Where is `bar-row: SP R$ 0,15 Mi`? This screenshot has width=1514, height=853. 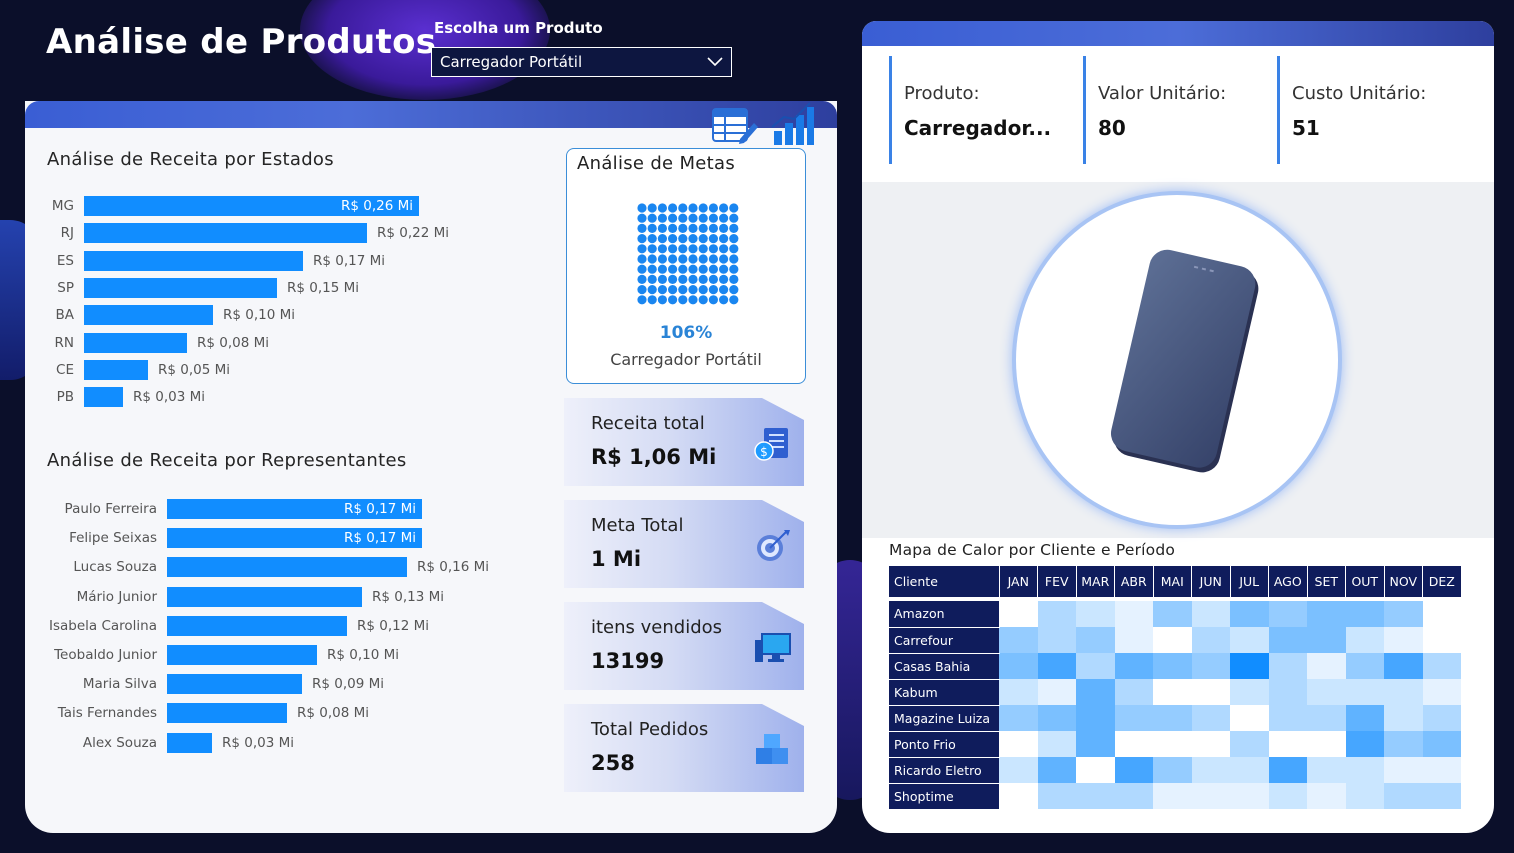
bar-row: SP R$ 0,15 Mi is located at coordinates (208, 287).